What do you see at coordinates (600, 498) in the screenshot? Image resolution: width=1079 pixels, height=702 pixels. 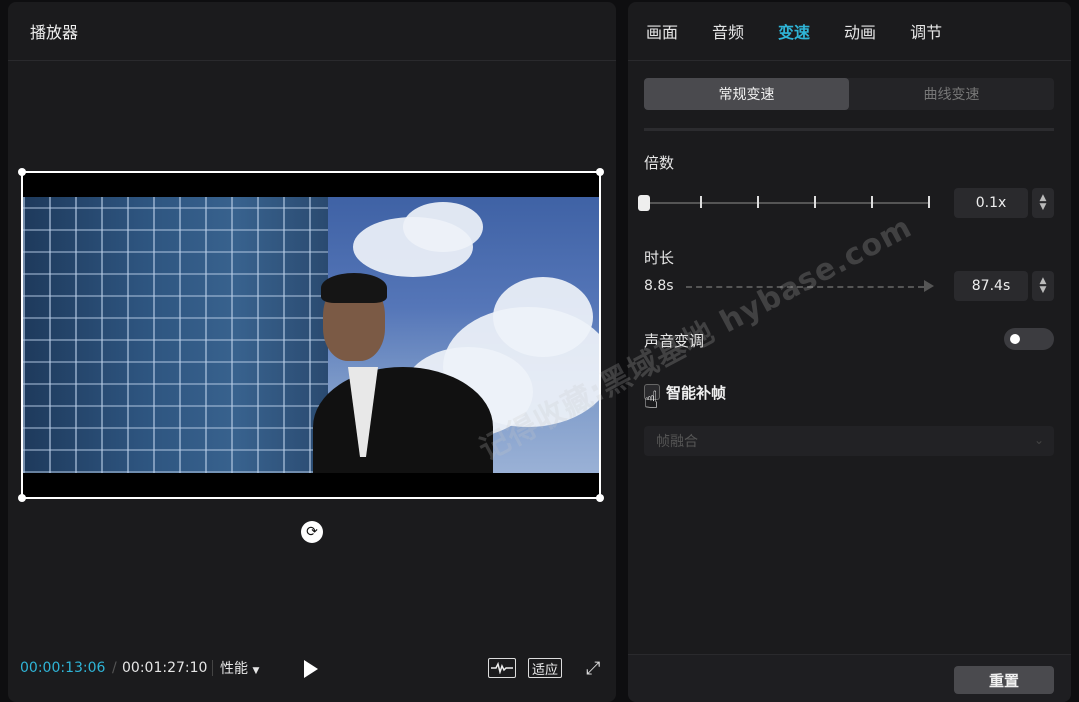 I see `resize-handle-br` at bounding box center [600, 498].